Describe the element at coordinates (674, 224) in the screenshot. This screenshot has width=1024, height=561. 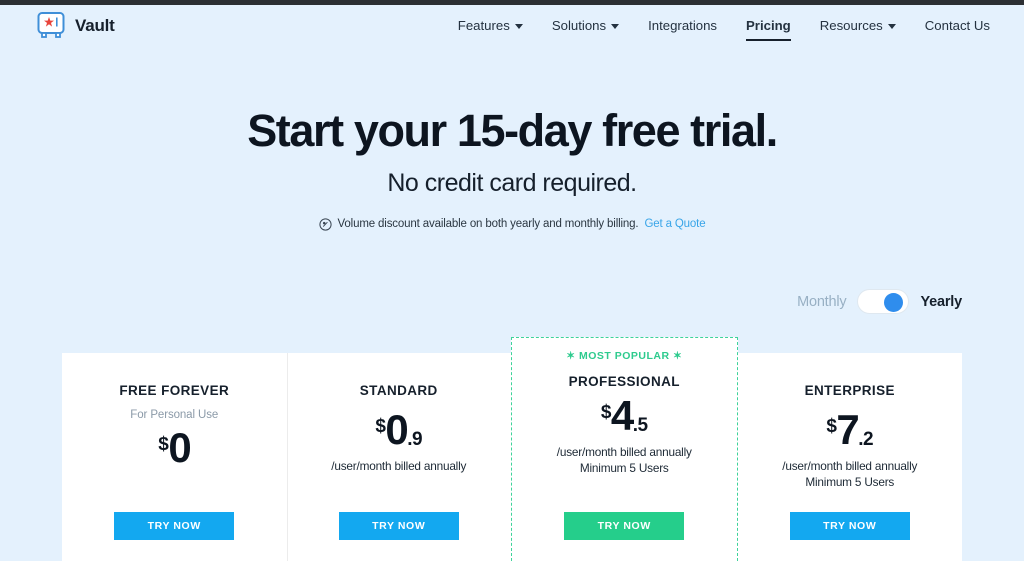
I see `get-a-quote-link: Get a Quote` at that location.